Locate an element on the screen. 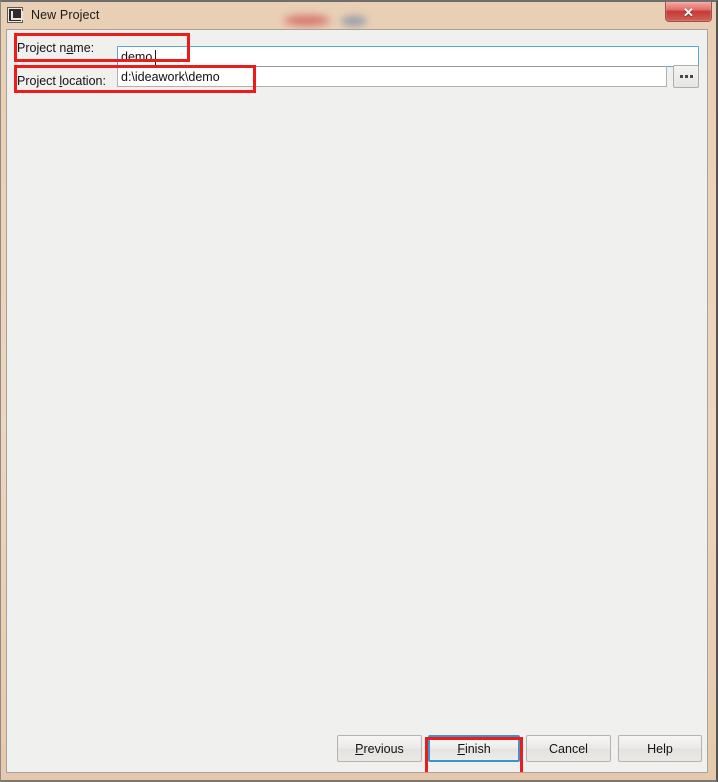 This screenshot has height=782, width=718. intellij-idea-icon is located at coordinates (15, 15).